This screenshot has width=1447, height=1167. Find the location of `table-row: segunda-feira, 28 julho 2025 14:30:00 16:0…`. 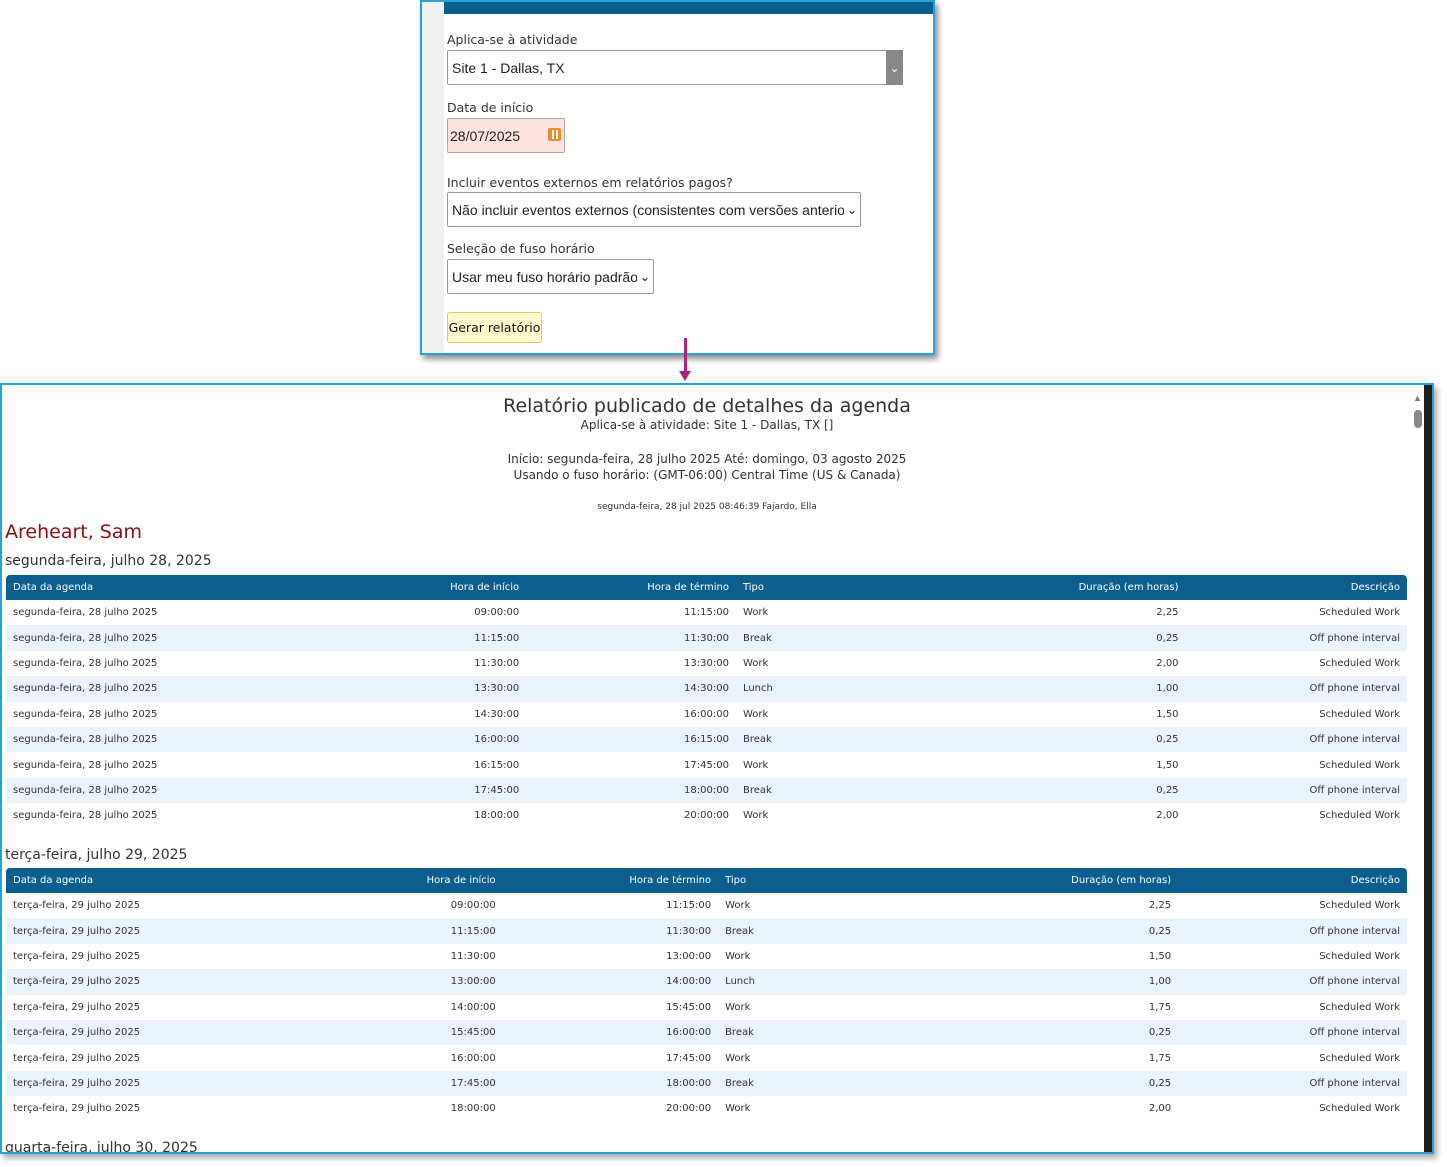

table-row: segunda-feira, 28 julho 2025 14:30:00 16:0… is located at coordinates (706, 714).